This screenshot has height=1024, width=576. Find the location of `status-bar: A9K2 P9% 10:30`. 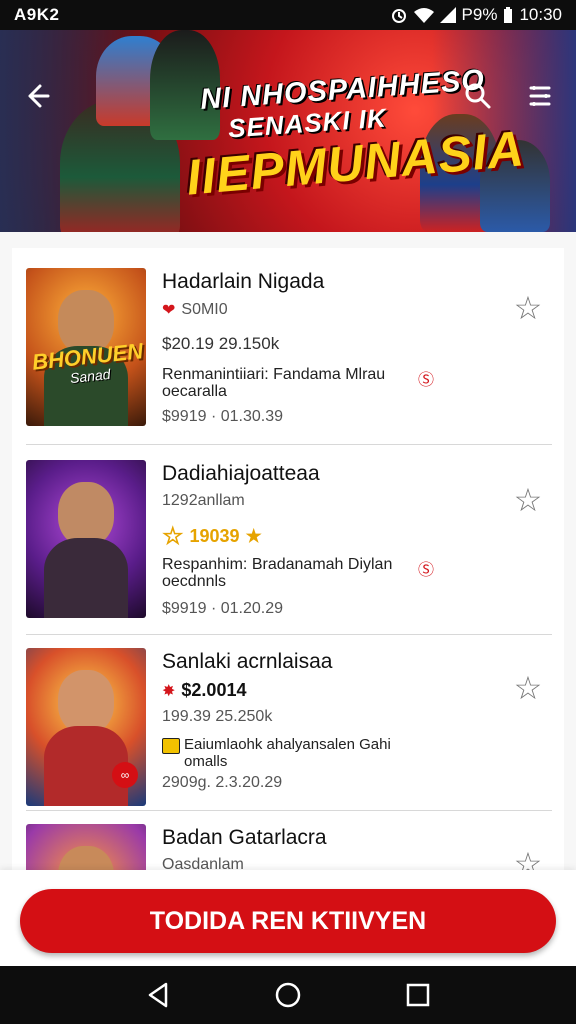

status-bar: A9K2 P9% 10:30 is located at coordinates (288, 15).